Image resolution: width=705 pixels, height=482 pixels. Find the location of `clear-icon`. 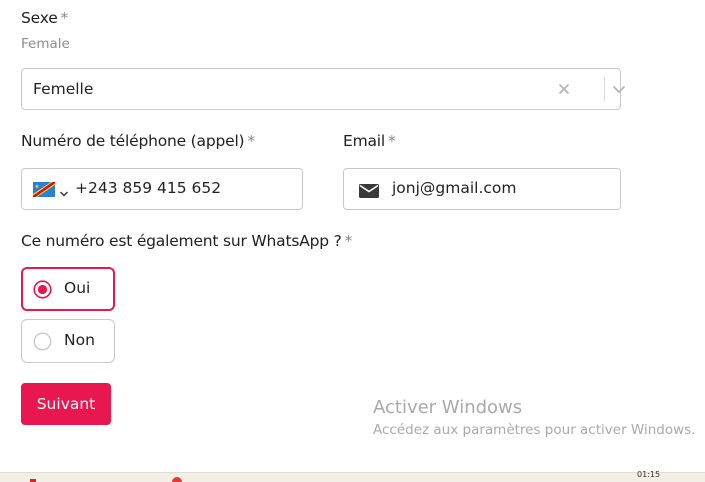

clear-icon is located at coordinates (564, 89).